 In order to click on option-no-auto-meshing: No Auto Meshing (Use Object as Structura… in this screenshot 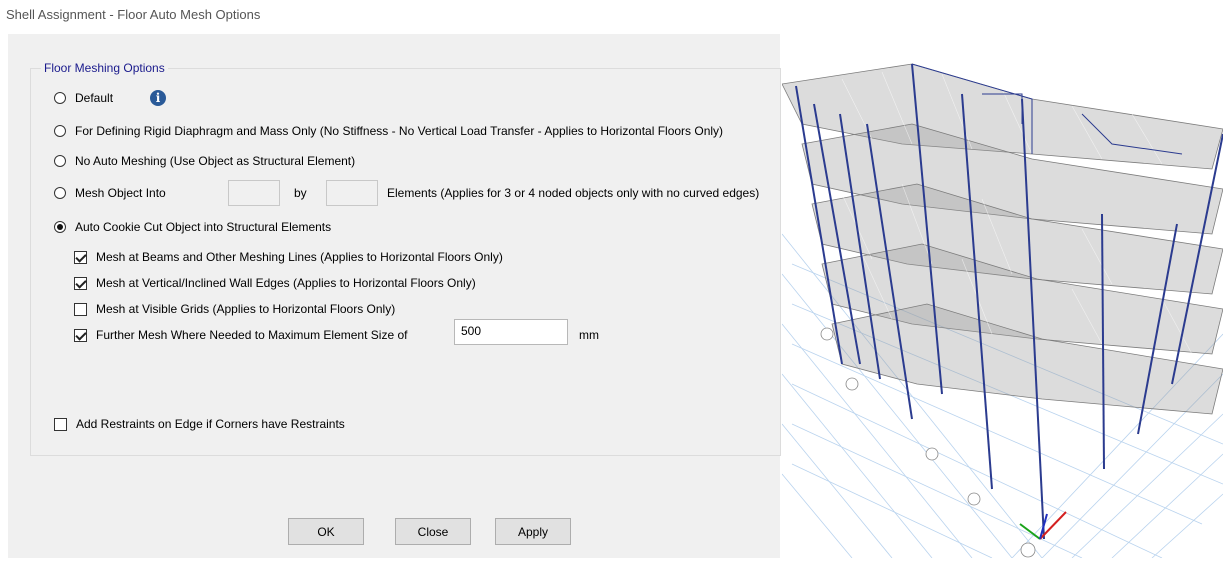, I will do `click(204, 161)`.